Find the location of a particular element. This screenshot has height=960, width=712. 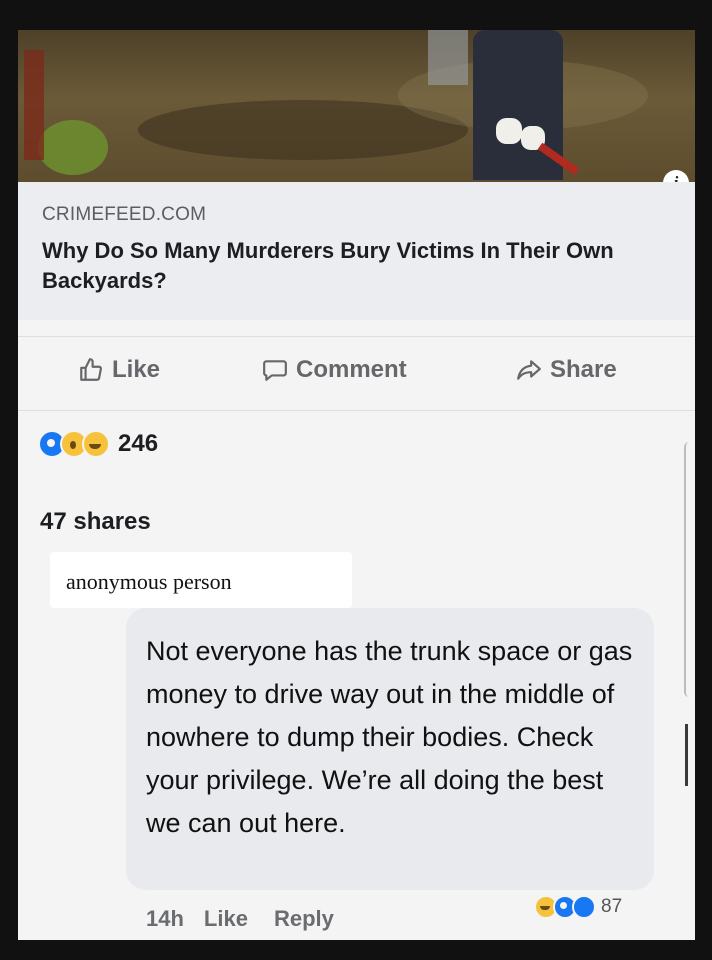

comment-author-tag: anonymous person is located at coordinates (201, 580).